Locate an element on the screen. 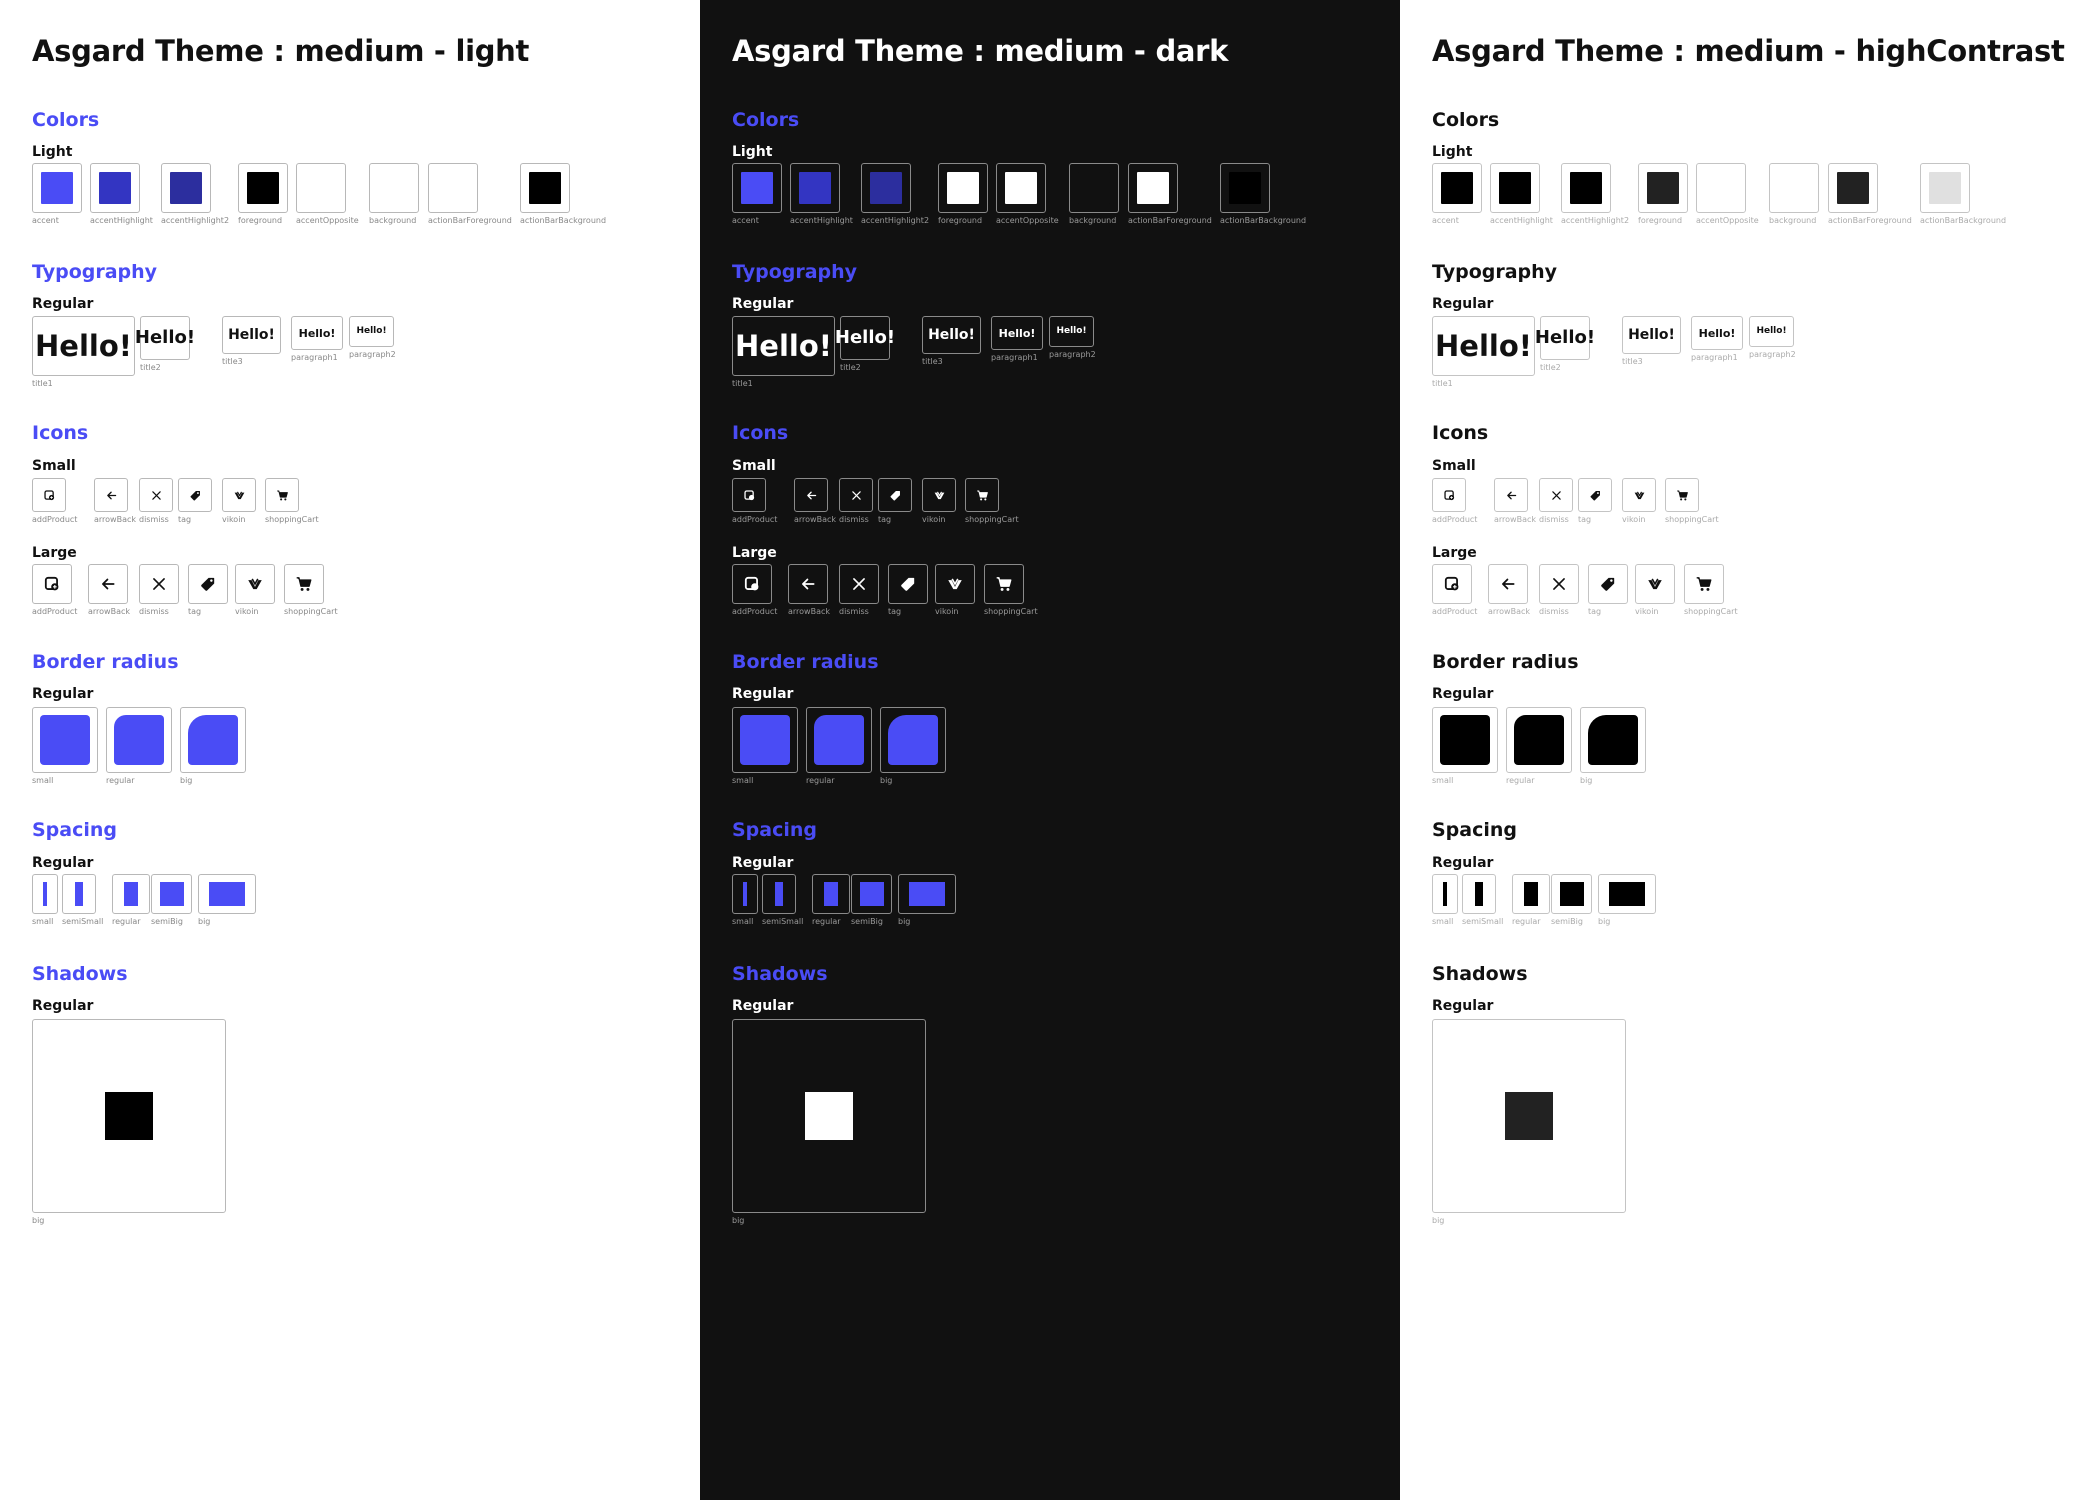  typography-style-label: paragraph1 is located at coordinates (314, 357).